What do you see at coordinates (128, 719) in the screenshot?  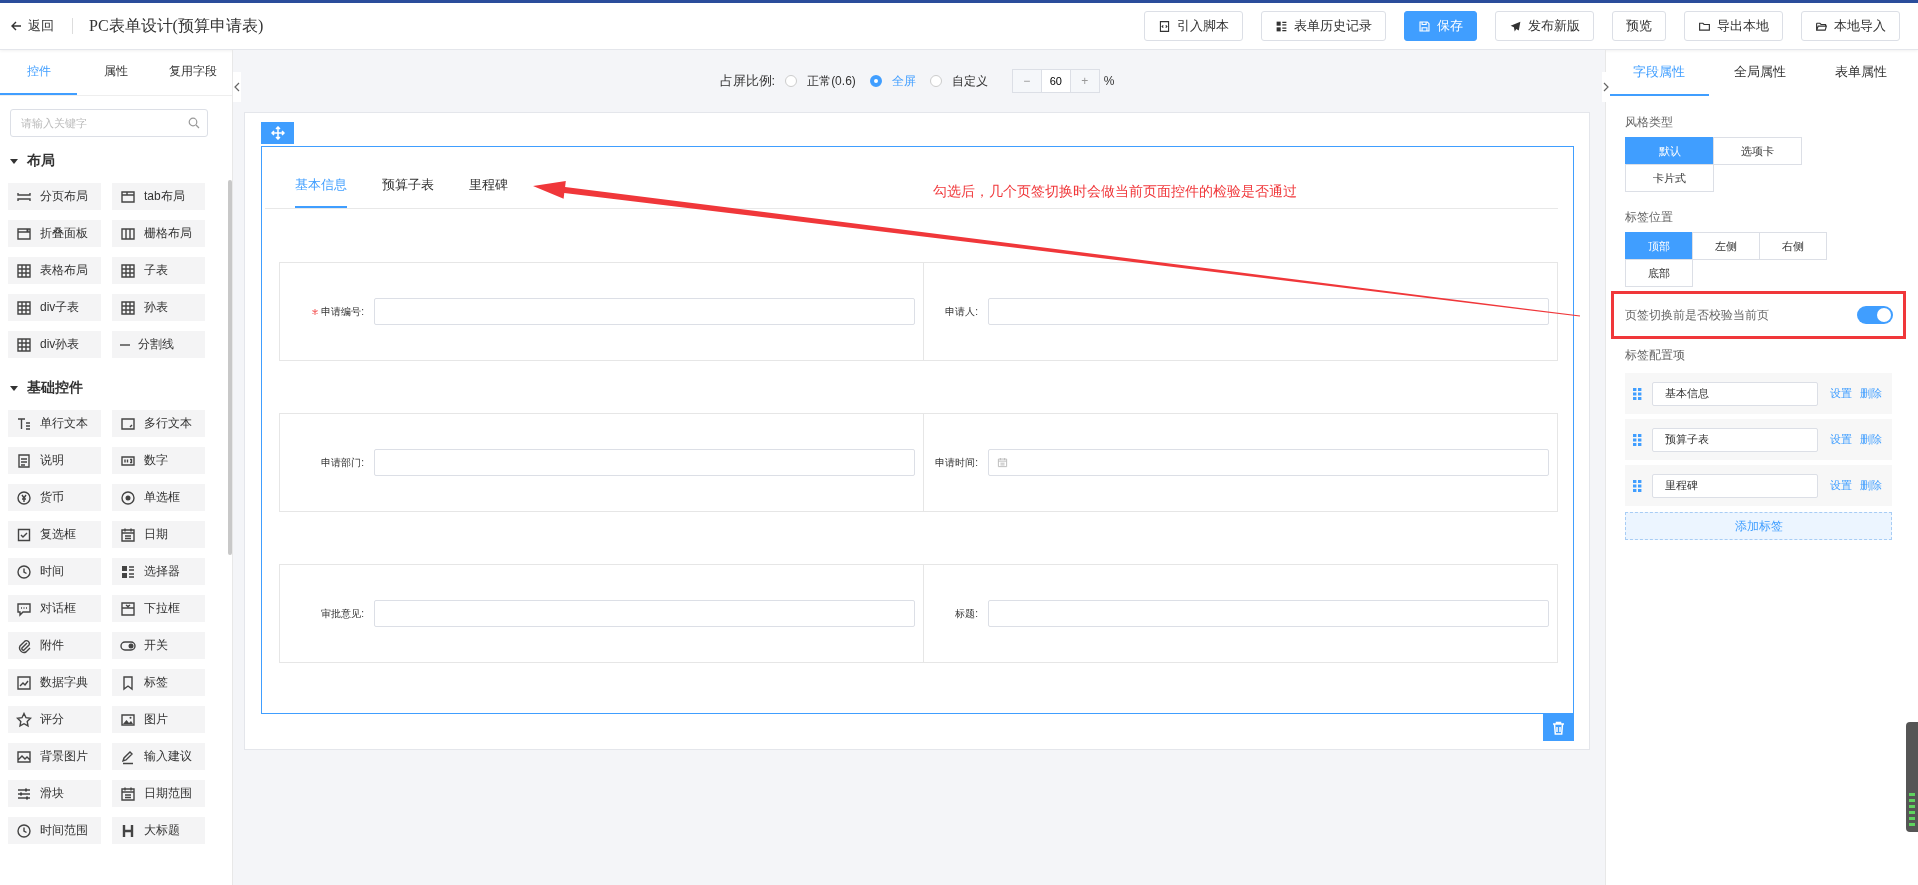 I see `image-icon` at bounding box center [128, 719].